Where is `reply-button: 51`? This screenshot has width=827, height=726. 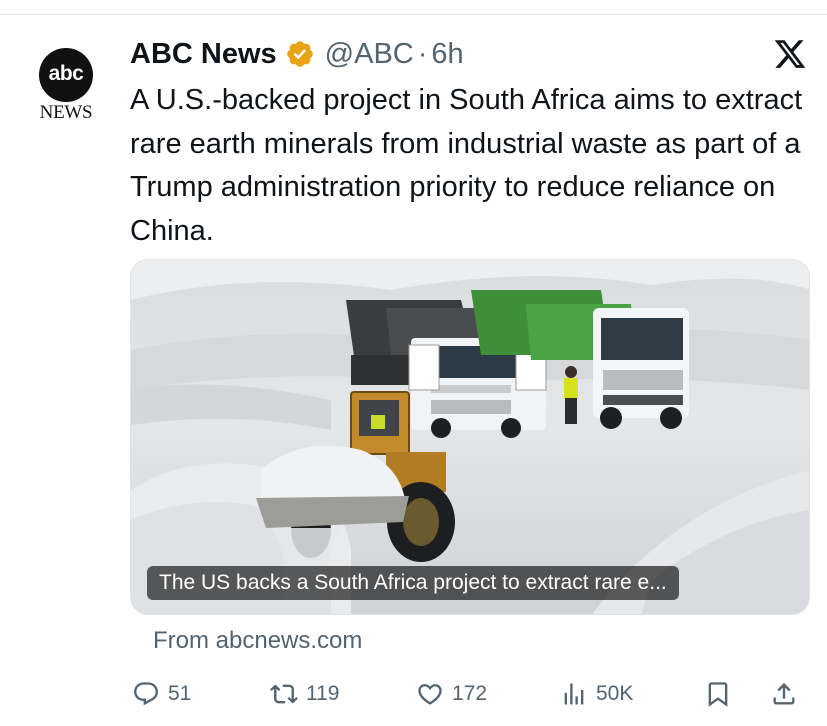 reply-button: 51 is located at coordinates (161, 694).